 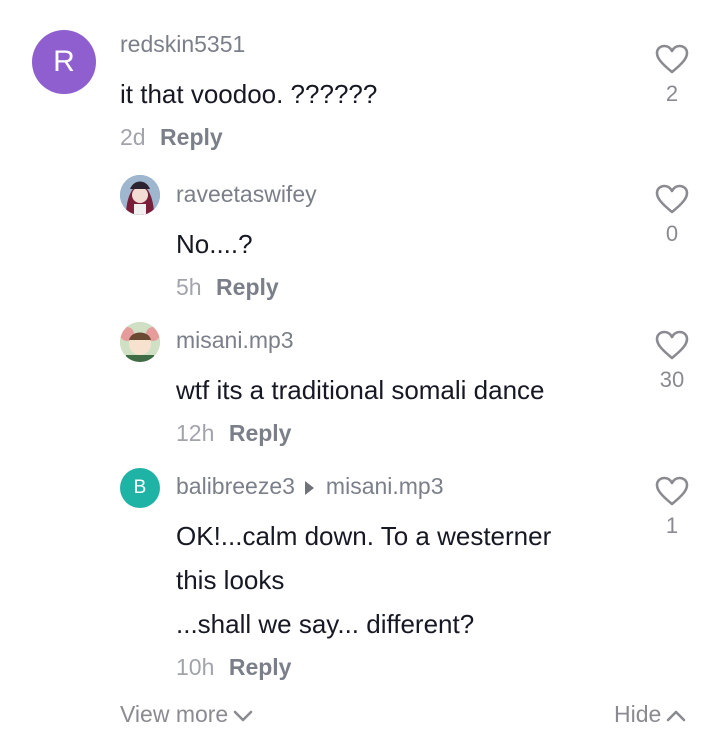 What do you see at coordinates (672, 233) in the screenshot?
I see `like-count: 0` at bounding box center [672, 233].